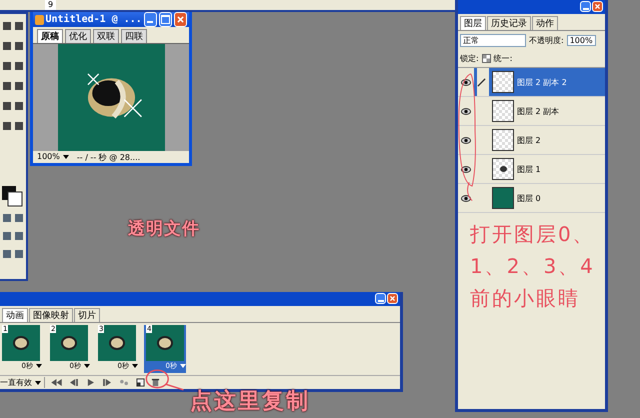  Describe the element at coordinates (22, 382) in the screenshot. I see `loop-dropdown: 一直有效` at that location.